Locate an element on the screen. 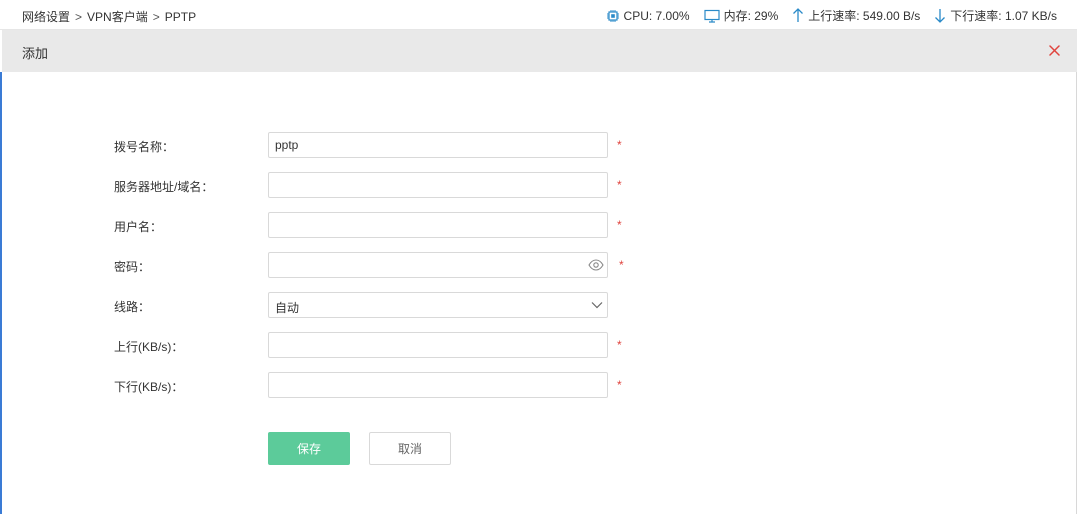  server-input is located at coordinates (438, 185).